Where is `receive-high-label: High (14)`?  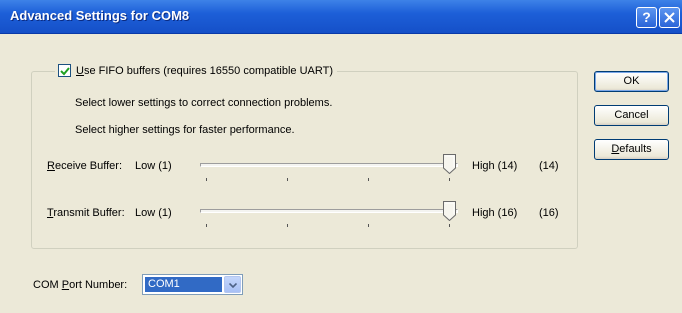 receive-high-label: High (14) is located at coordinates (495, 166).